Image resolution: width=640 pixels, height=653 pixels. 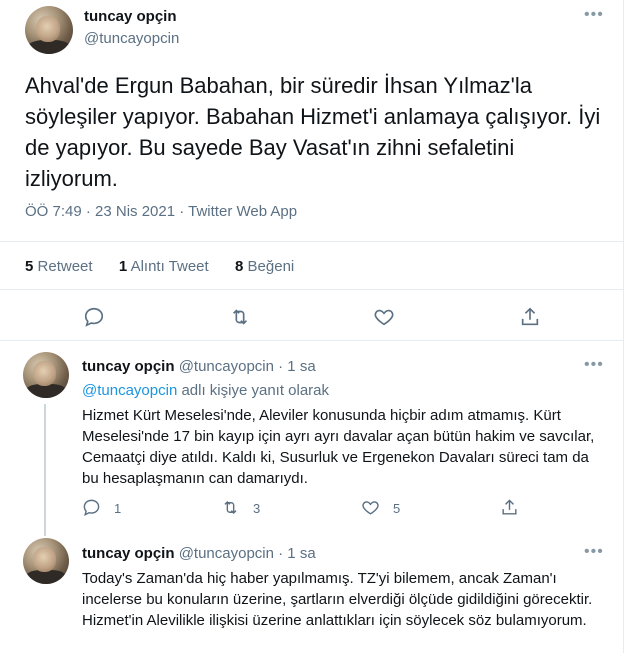 What do you see at coordinates (397, 508) in the screenshot?
I see `like-count: 5` at bounding box center [397, 508].